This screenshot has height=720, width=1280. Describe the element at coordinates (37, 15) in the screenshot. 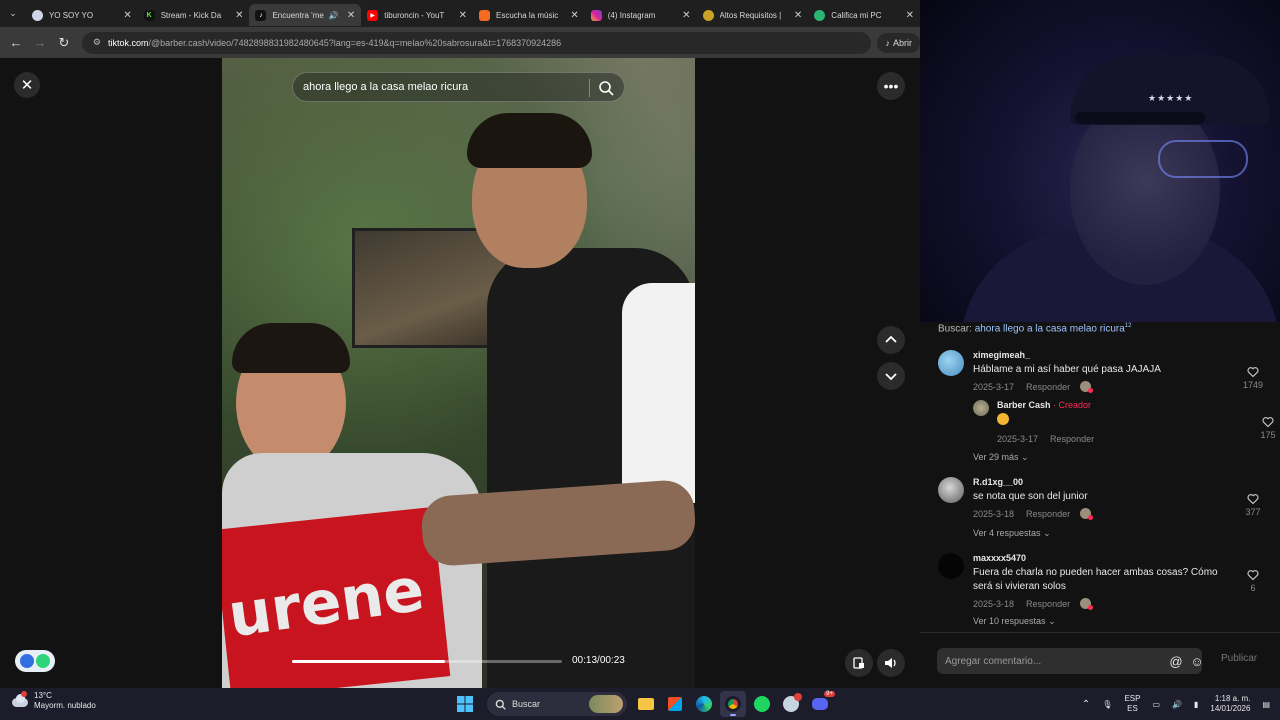

I see `yo-soy-yo-favicon-icon` at that location.